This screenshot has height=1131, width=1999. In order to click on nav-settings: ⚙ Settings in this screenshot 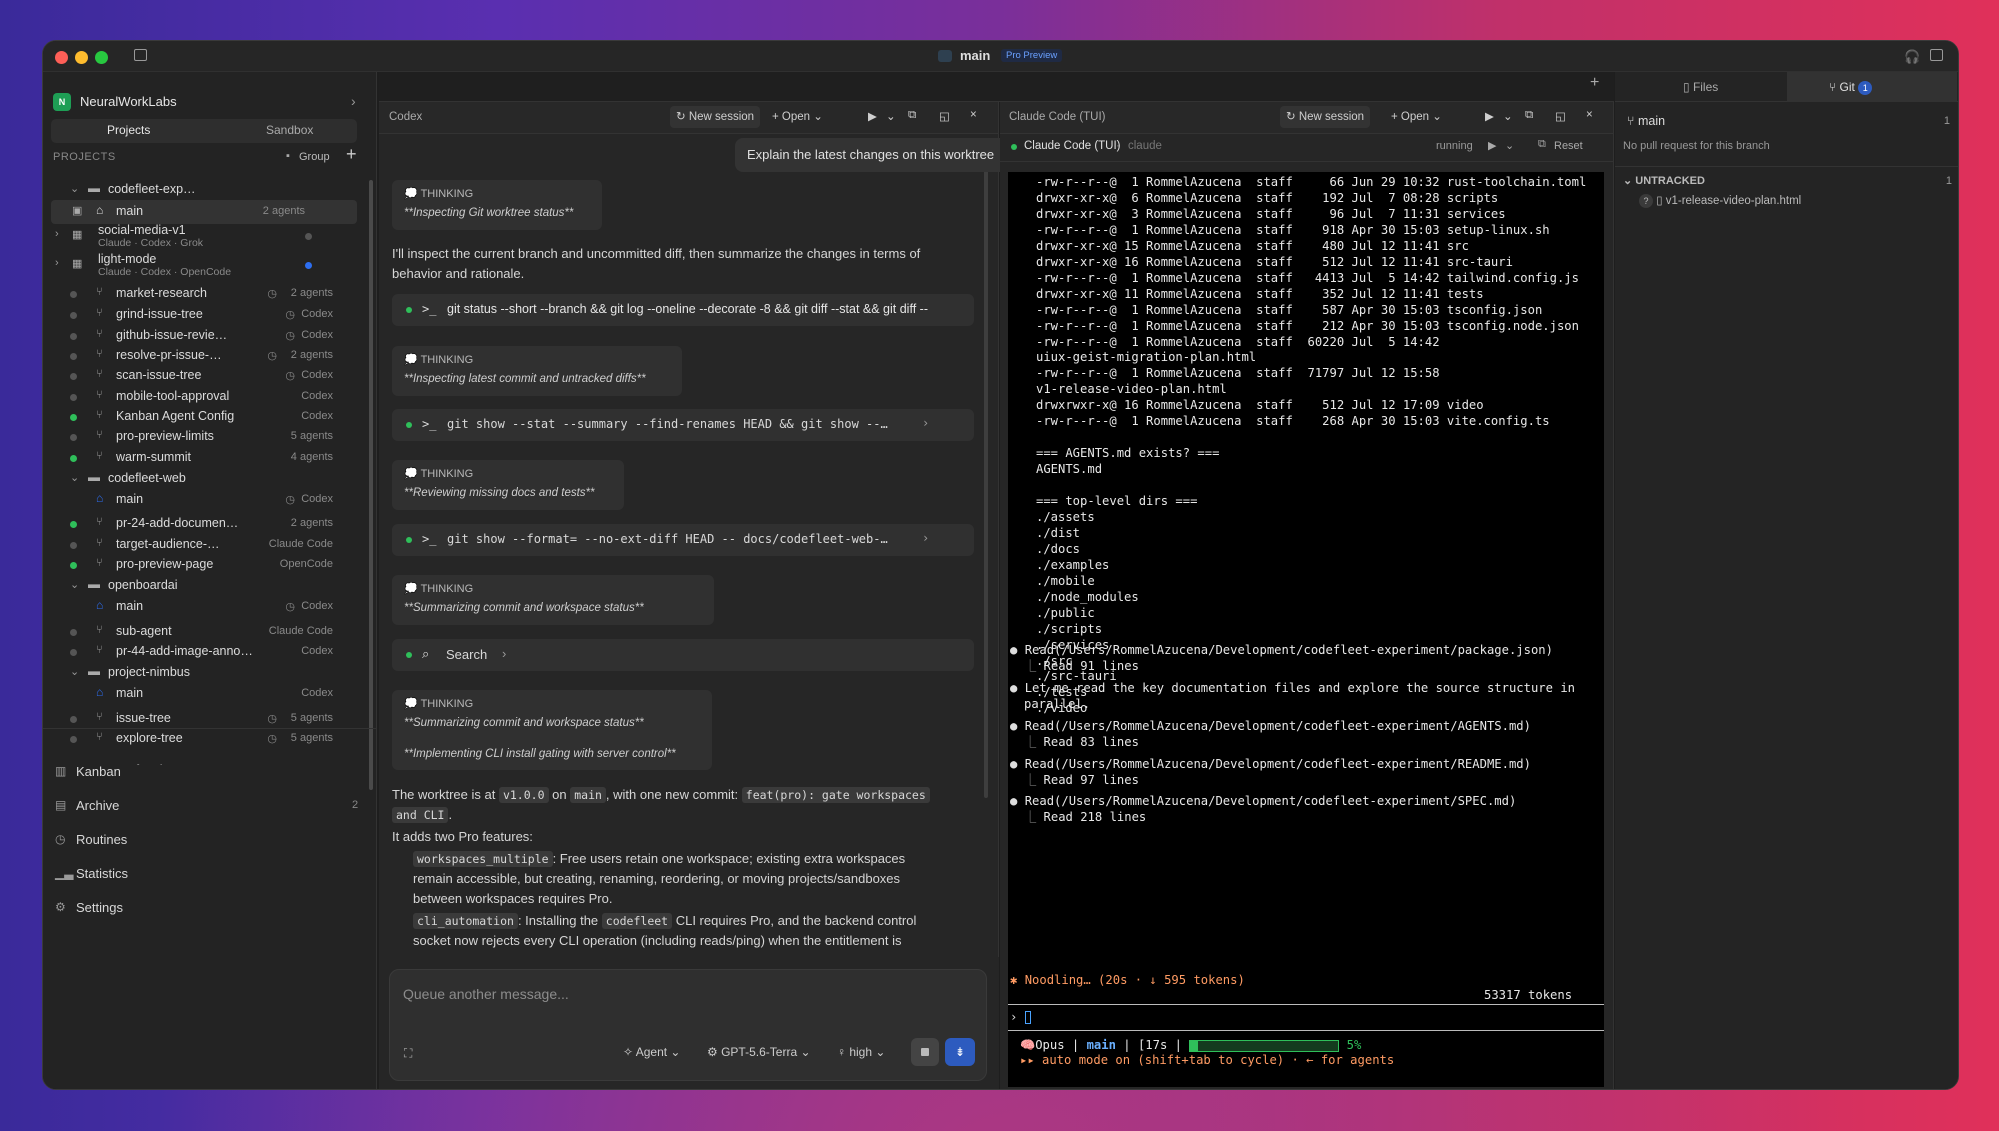, I will do `click(210, 908)`.